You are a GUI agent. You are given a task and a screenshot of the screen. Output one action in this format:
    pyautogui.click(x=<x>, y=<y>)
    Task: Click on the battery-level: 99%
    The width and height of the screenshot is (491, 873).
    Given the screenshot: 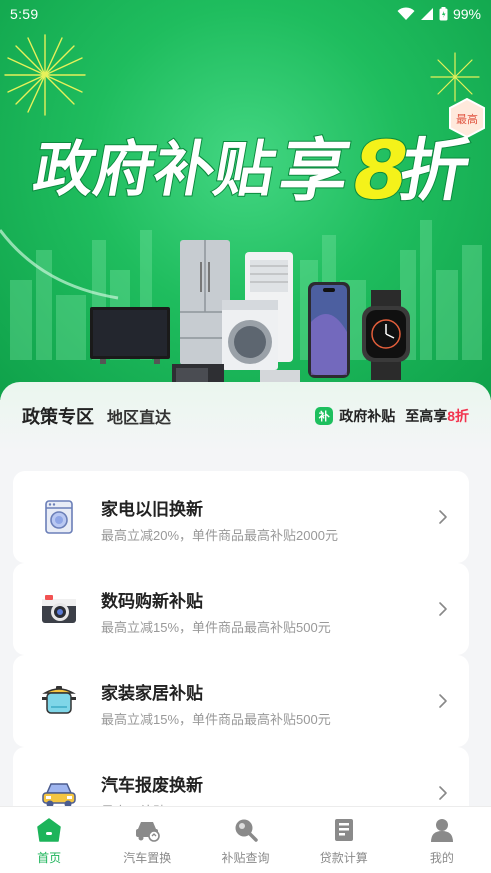 What is the action you would take?
    pyautogui.click(x=466, y=14)
    